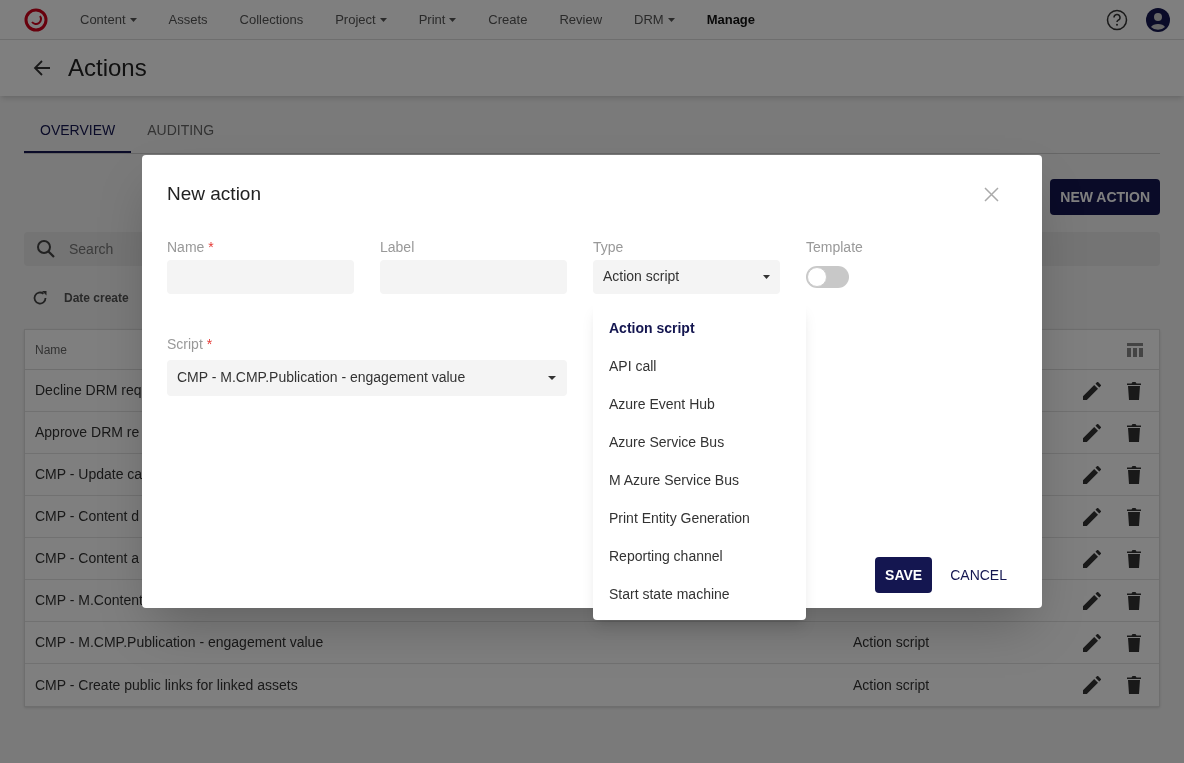  Describe the element at coordinates (361, 19) in the screenshot. I see `nav-item: Project` at that location.